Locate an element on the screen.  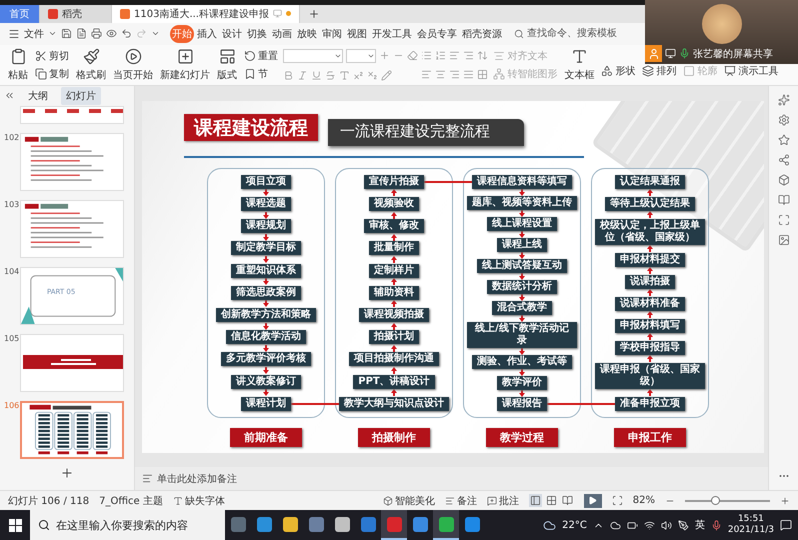
flow-step: 认定结果通报 is located at coordinates (650, 181).